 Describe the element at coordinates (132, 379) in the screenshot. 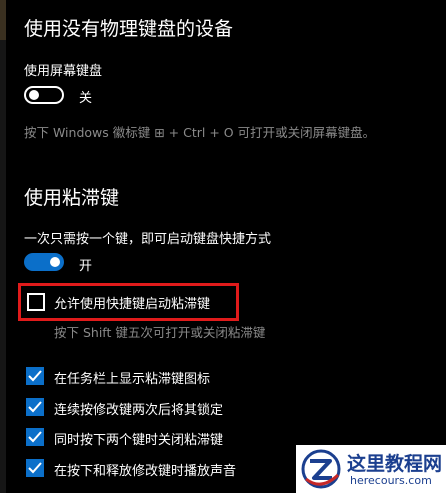

I see `option-label: 在任务栏上显示粘滞键图标` at that location.